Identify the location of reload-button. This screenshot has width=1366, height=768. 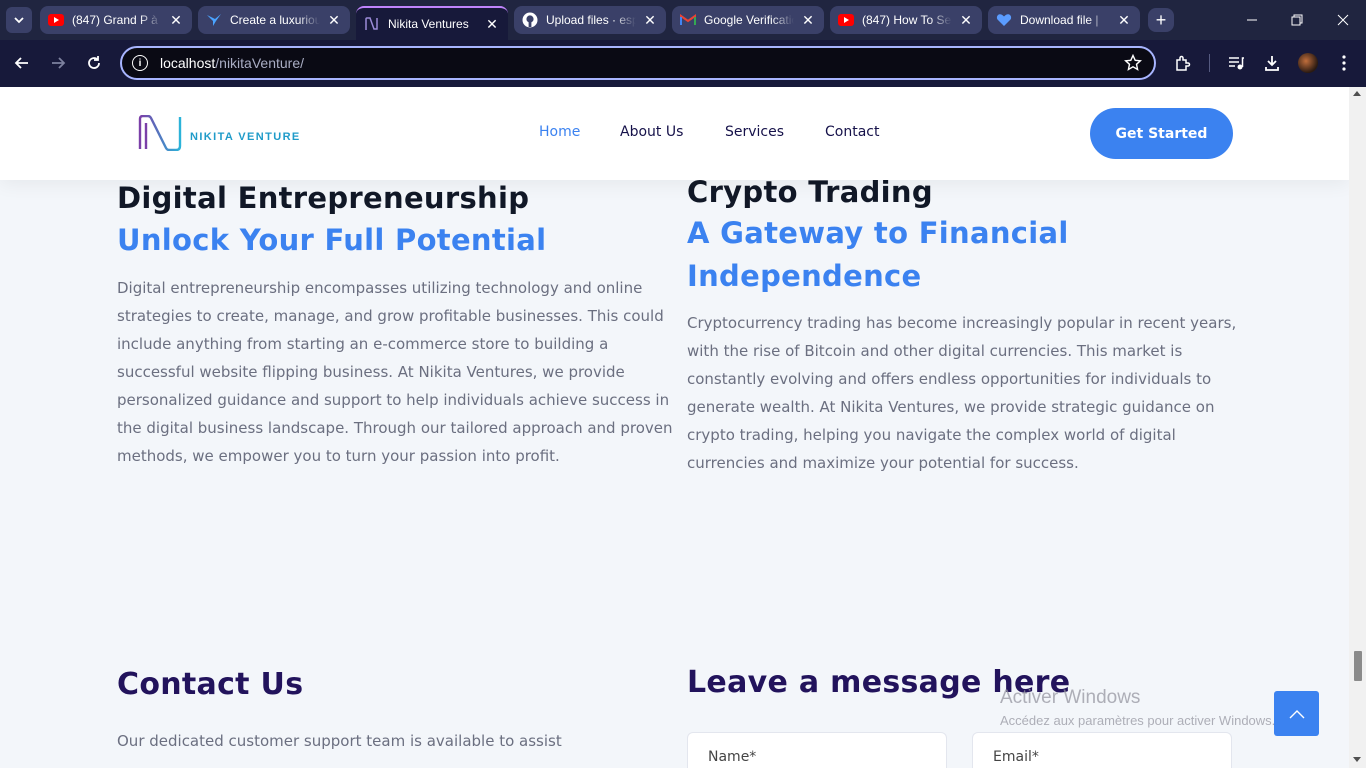
(94, 63).